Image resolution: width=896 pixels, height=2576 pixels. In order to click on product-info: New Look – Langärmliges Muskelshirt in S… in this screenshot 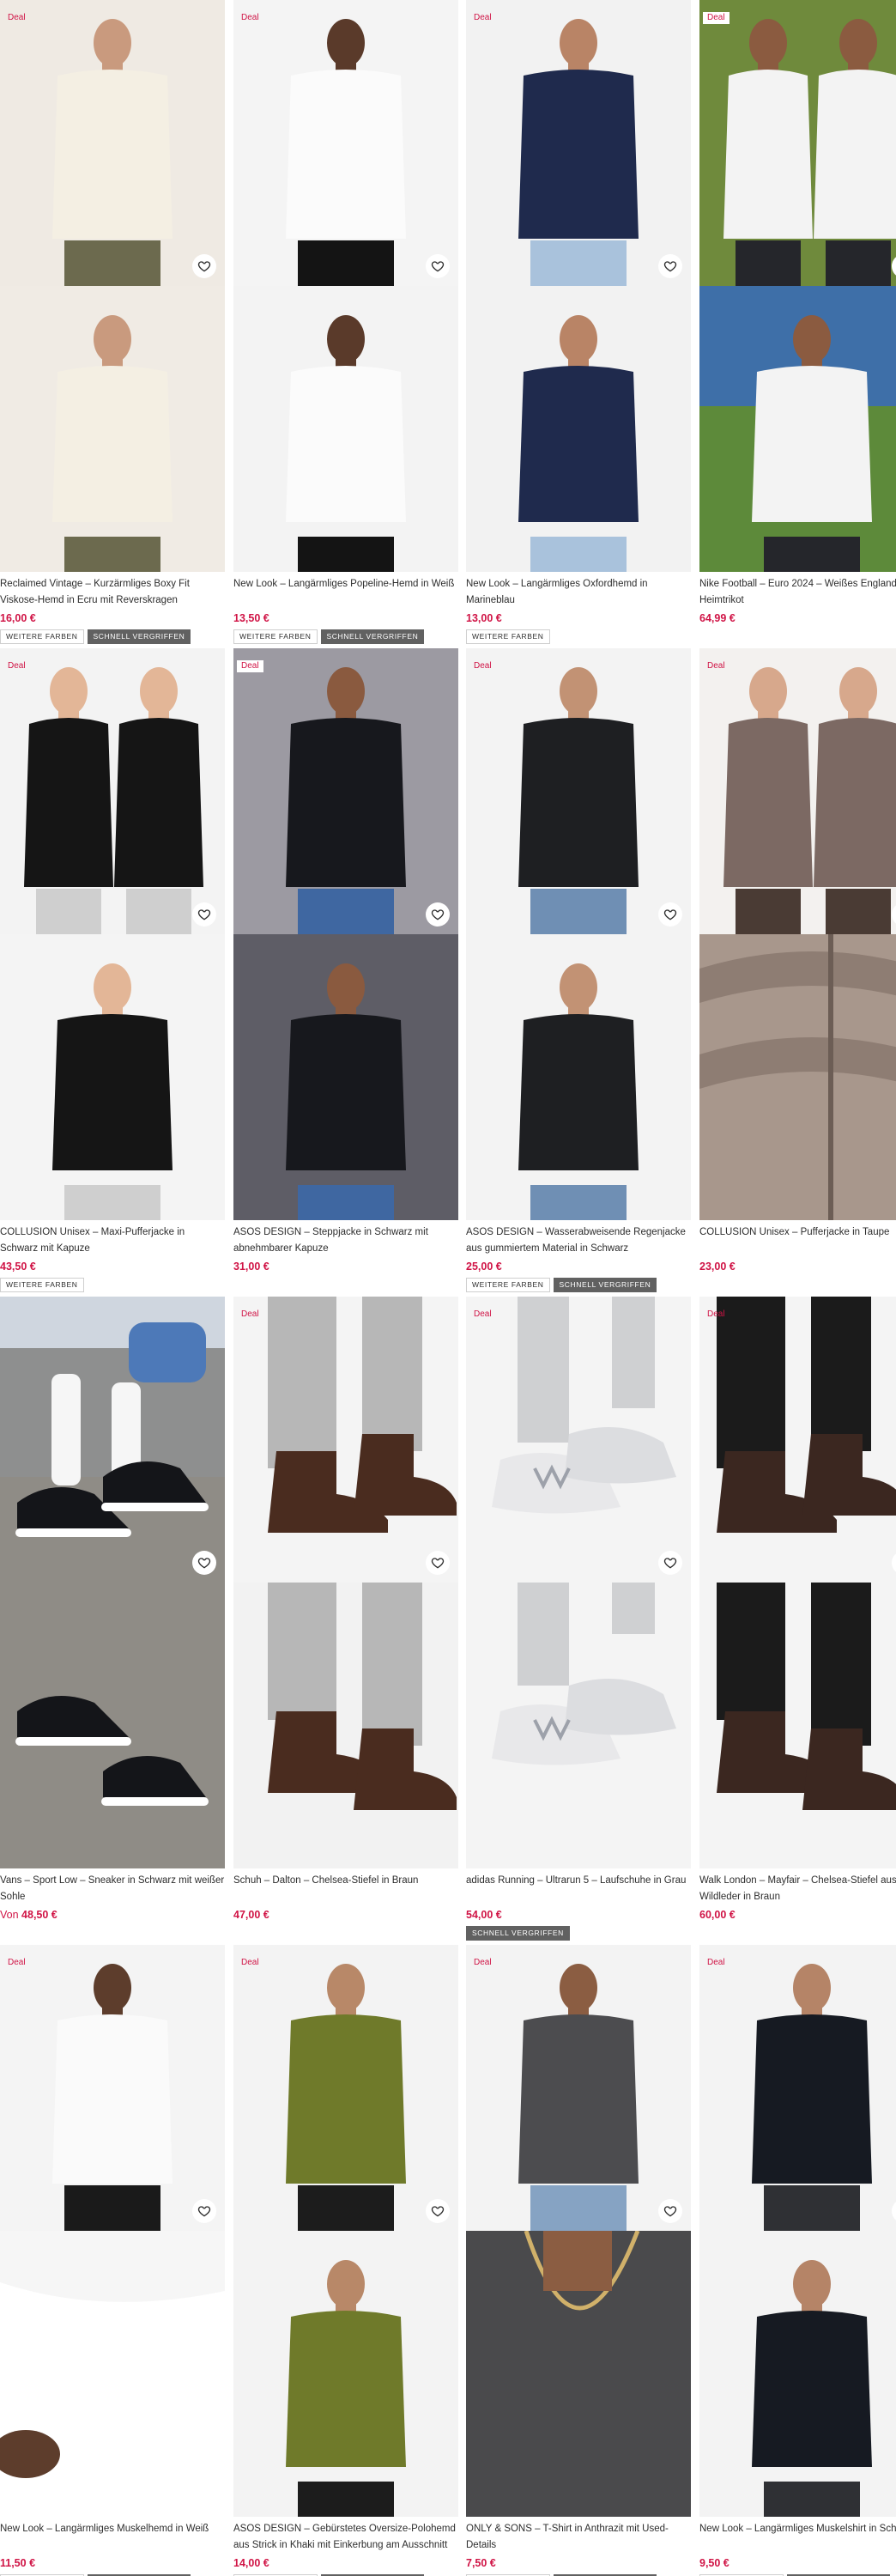, I will do `click(797, 2548)`.